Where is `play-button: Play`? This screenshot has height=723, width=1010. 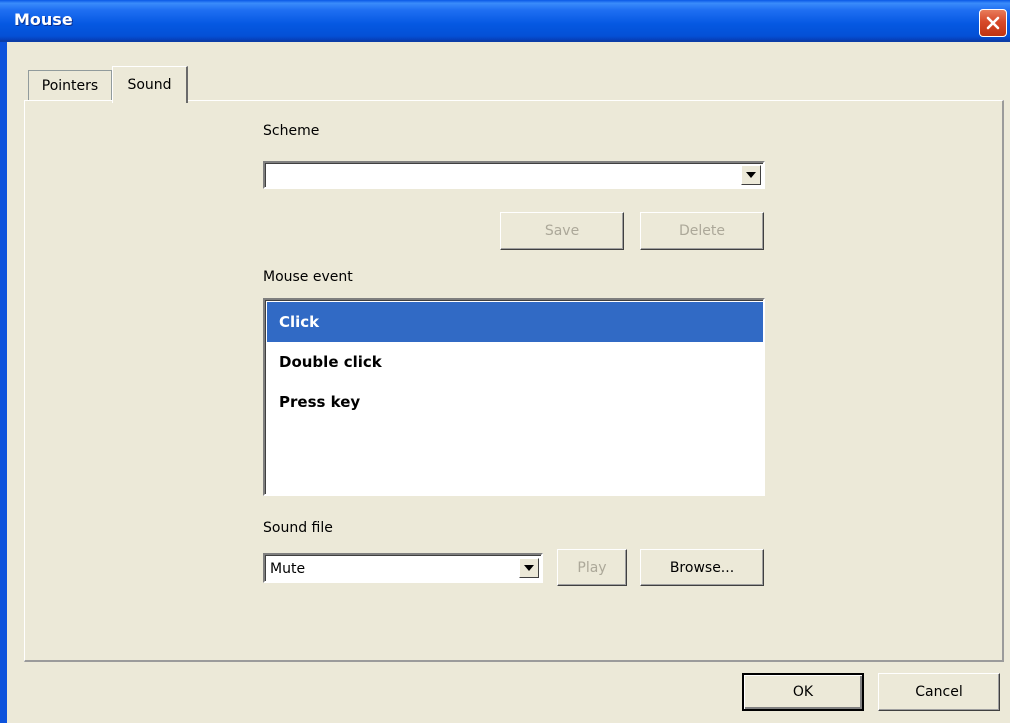
play-button: Play is located at coordinates (592, 567).